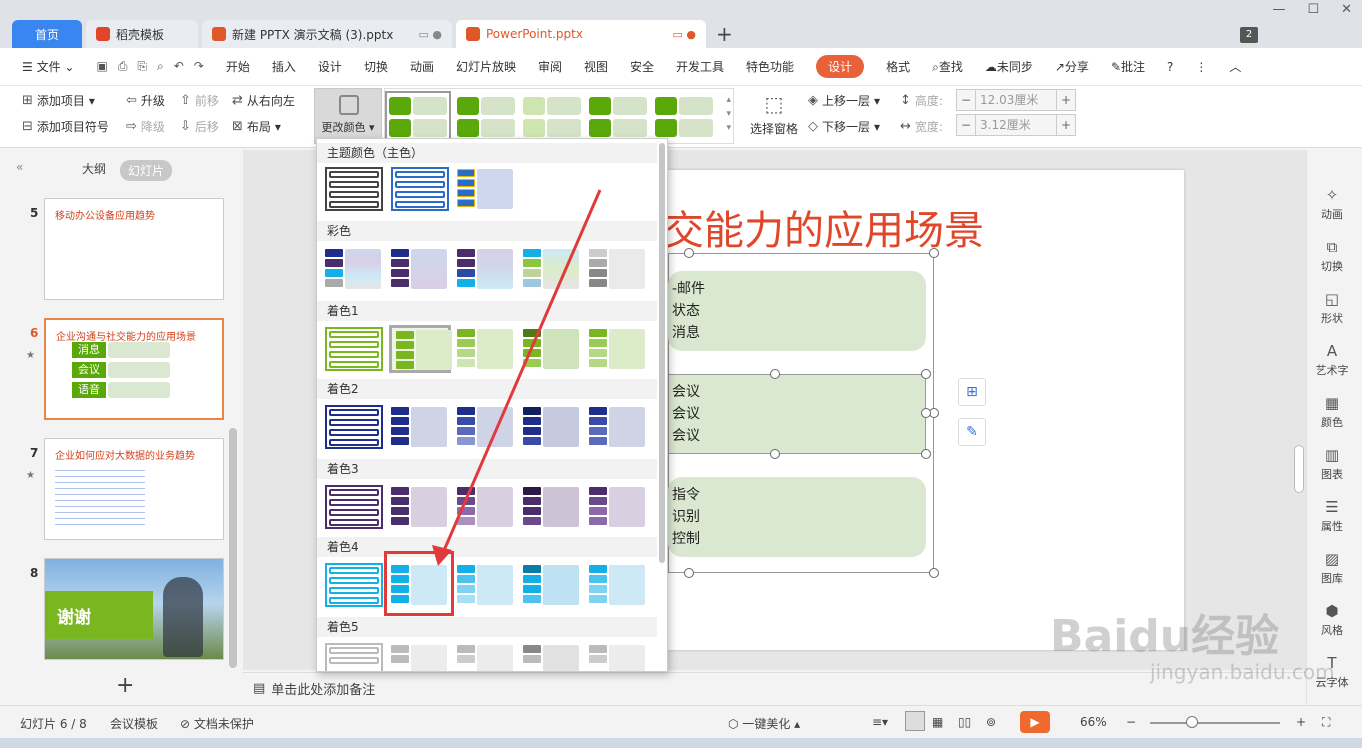  What do you see at coordinates (1332, 516) in the screenshot?
I see `sidebar-properties: ☰ 属性` at bounding box center [1332, 516].